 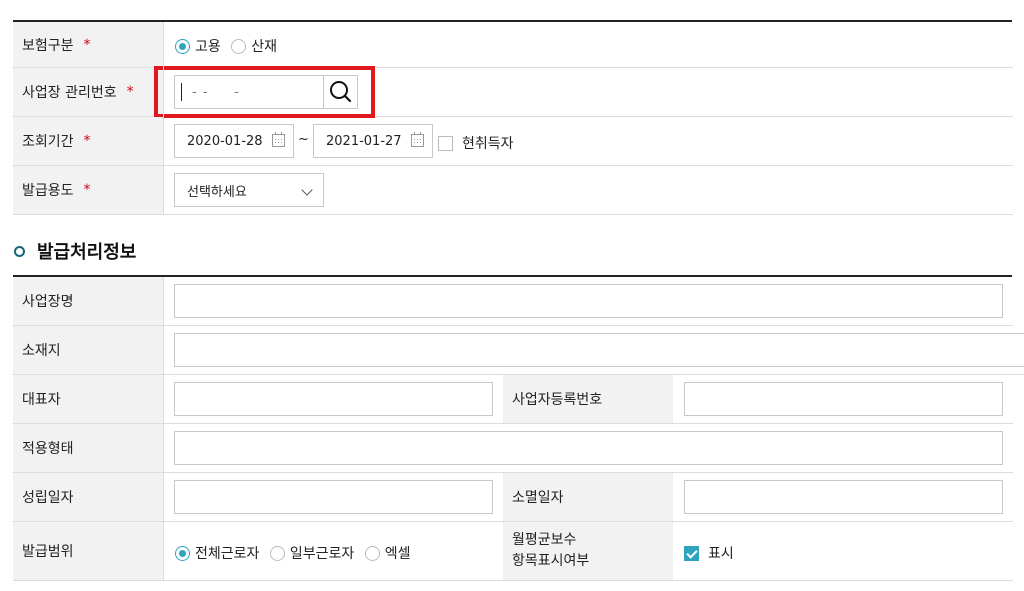 What do you see at coordinates (372, 553) in the screenshot?
I see `radio-excel` at bounding box center [372, 553].